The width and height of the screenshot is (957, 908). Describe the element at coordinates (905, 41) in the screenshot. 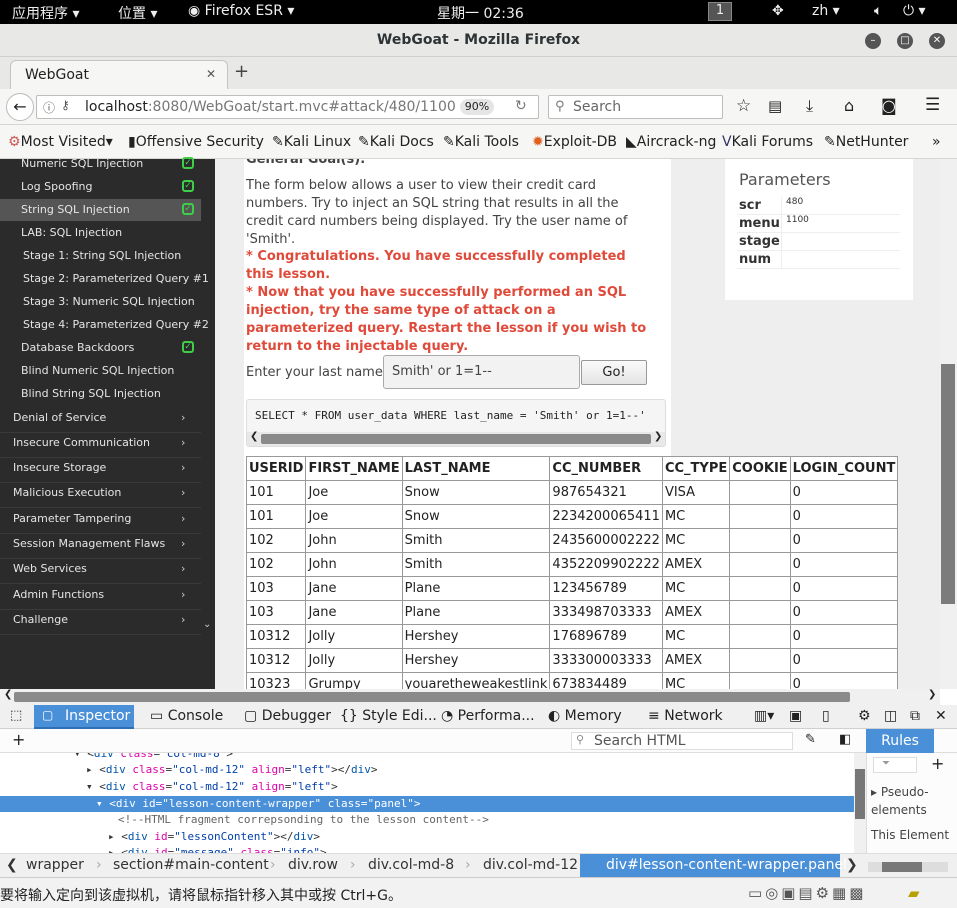

I see `maximize-icon: □` at that location.